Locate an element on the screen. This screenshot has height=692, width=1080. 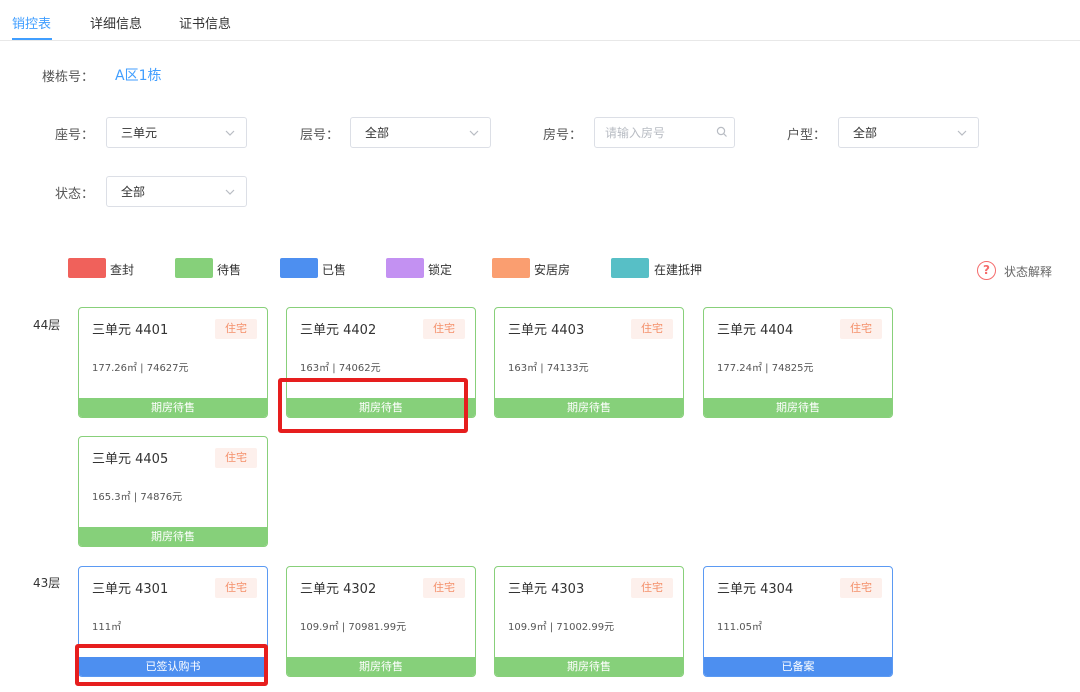
unit-title: 三单元 4401 is located at coordinates (130, 330).